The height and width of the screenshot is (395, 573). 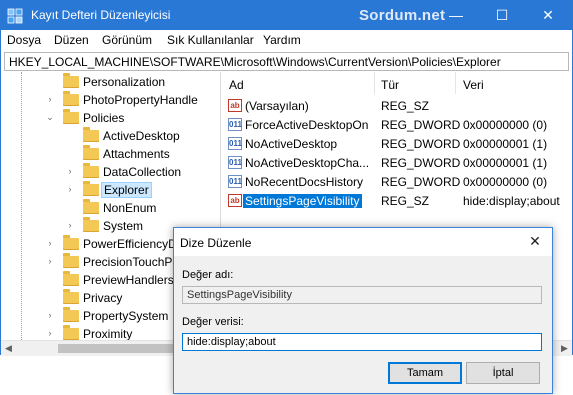 What do you see at coordinates (8, 348) in the screenshot?
I see `scroll-left-icon: ◀` at bounding box center [8, 348].